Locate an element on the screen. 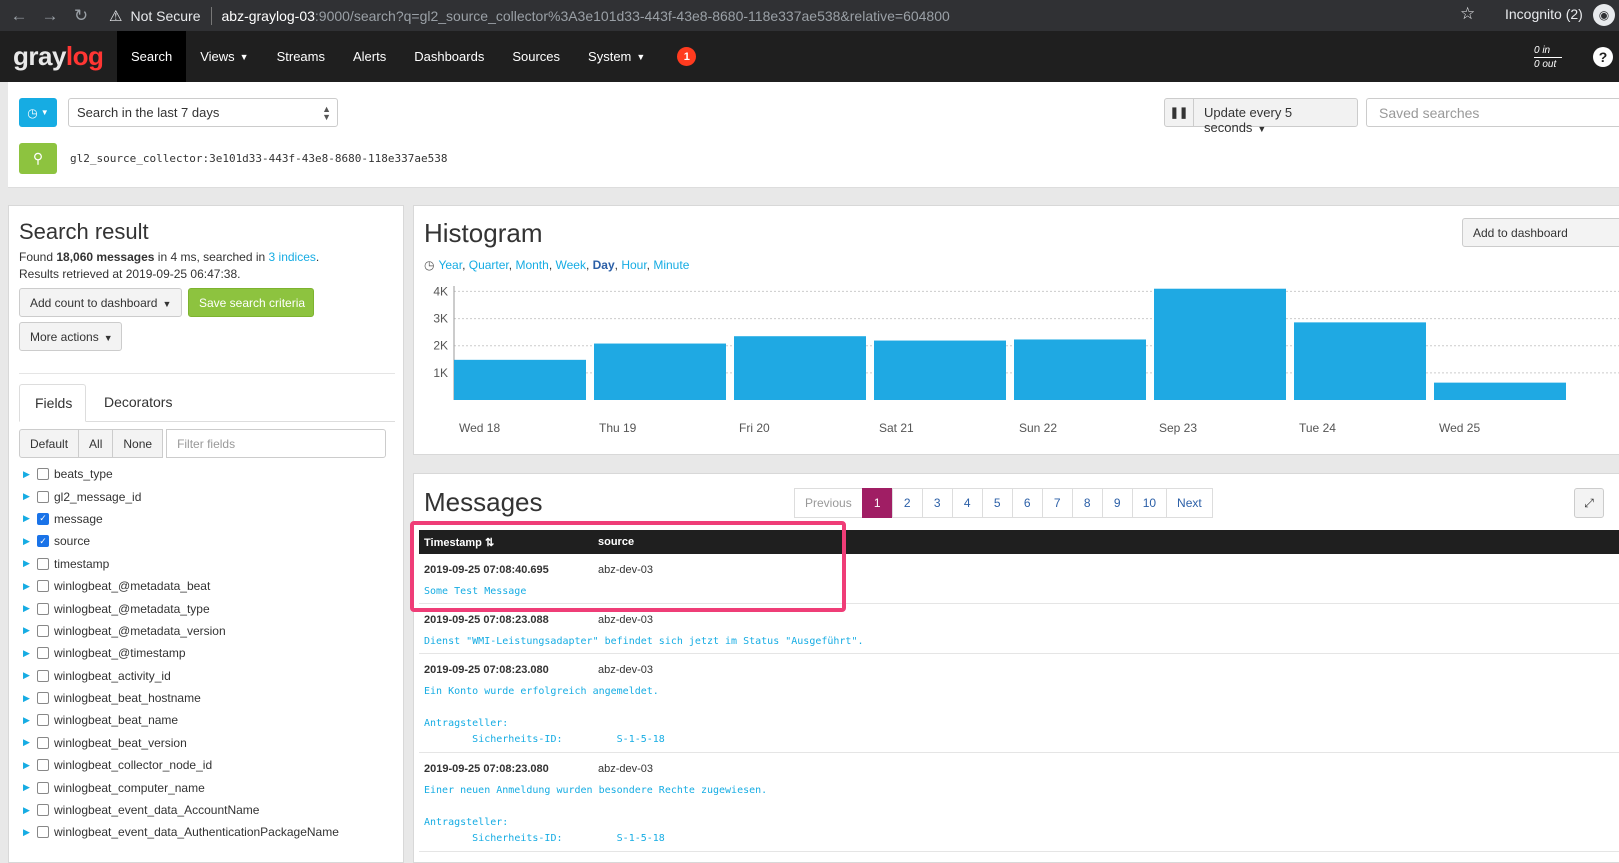 This screenshot has height=863, width=1619. field-row: ▶ winlogbeat_collector_node_id is located at coordinates (208, 765).